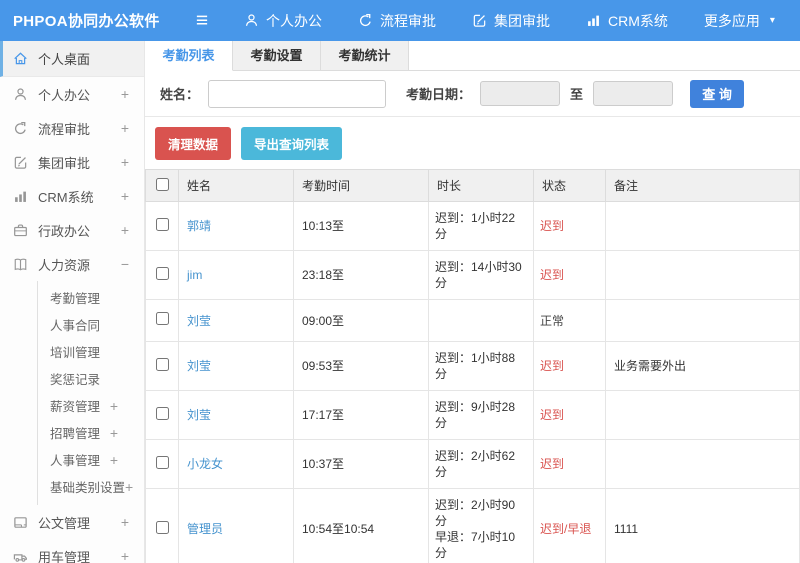  What do you see at coordinates (361, 366) in the screenshot?
I see `attendance-time: 09:53至` at bounding box center [361, 366].